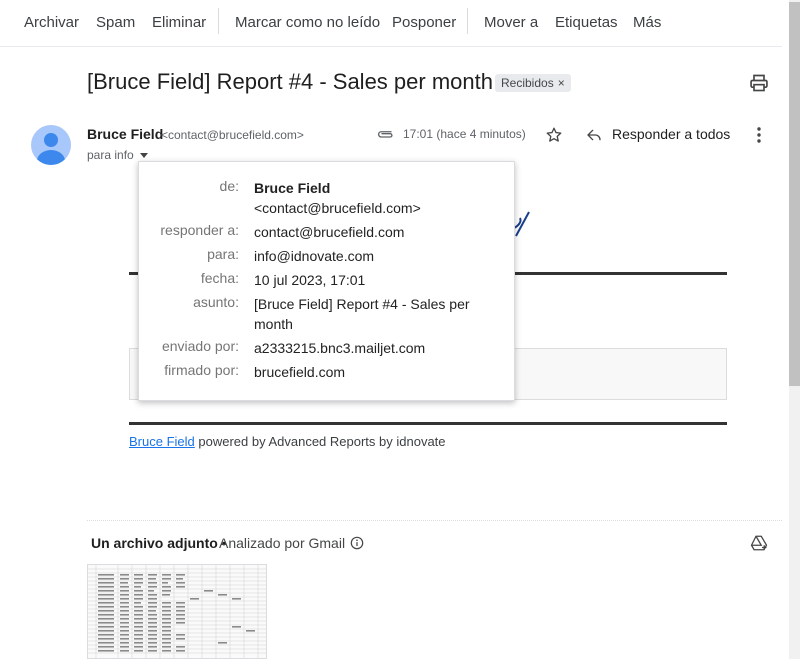 The width and height of the screenshot is (800, 659). I want to click on reply-icon, so click(594, 135).